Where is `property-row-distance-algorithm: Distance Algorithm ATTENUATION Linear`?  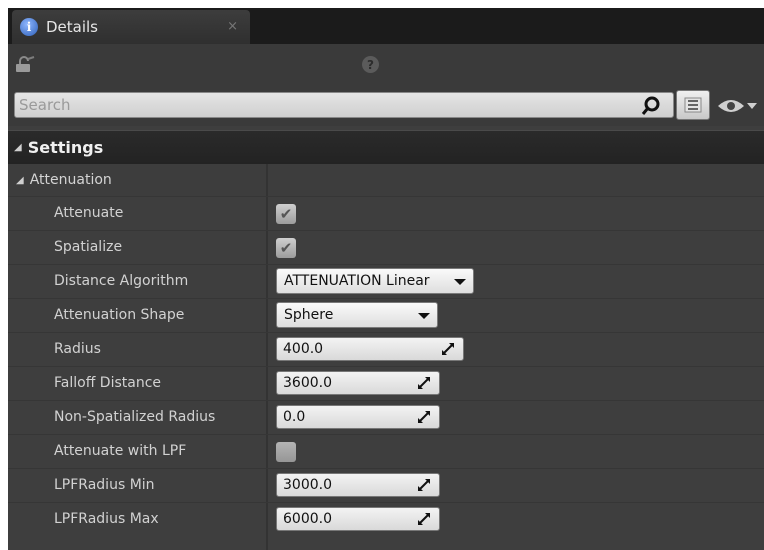 property-row-distance-algorithm: Distance Algorithm ATTENUATION Linear is located at coordinates (386, 281).